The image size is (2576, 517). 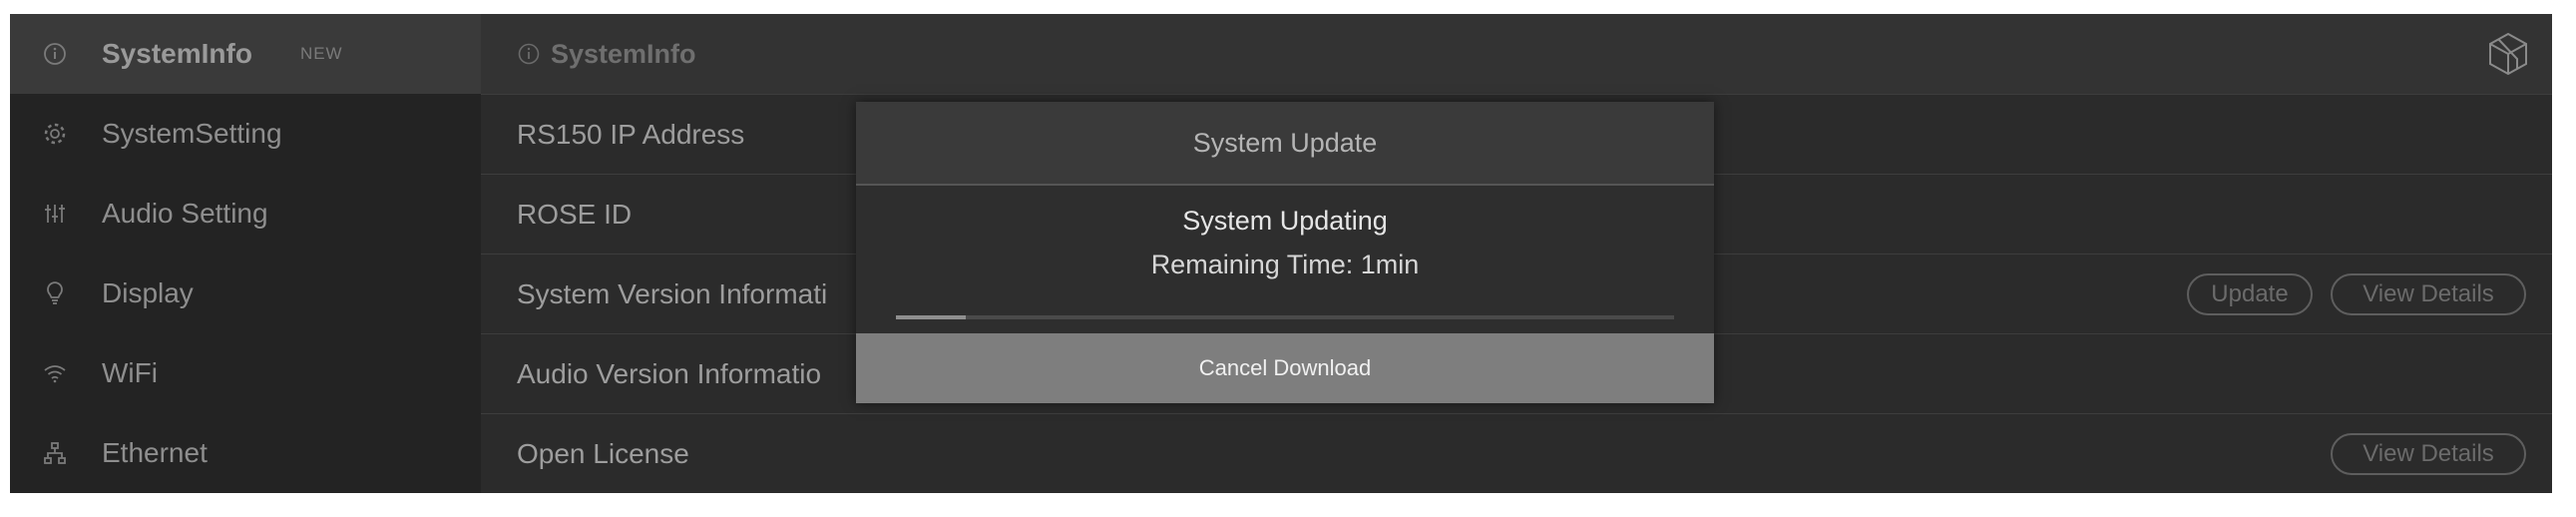 What do you see at coordinates (575, 214) in the screenshot?
I see `row-label: ROSE ID` at bounding box center [575, 214].